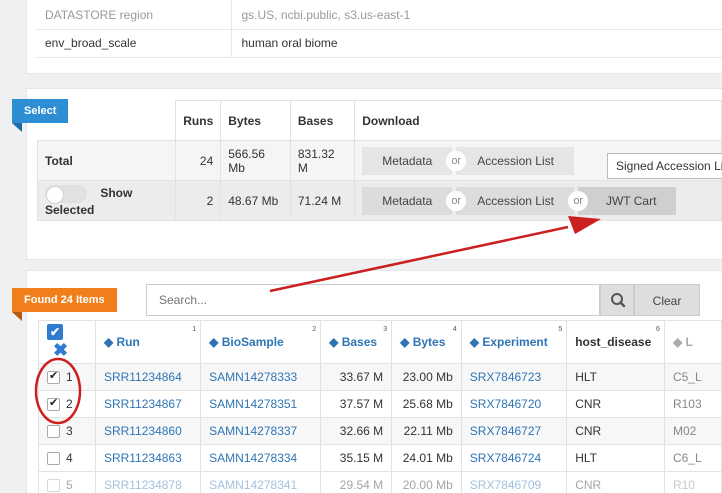  I want to click on column-run: ◆ Run 1, so click(148, 342).